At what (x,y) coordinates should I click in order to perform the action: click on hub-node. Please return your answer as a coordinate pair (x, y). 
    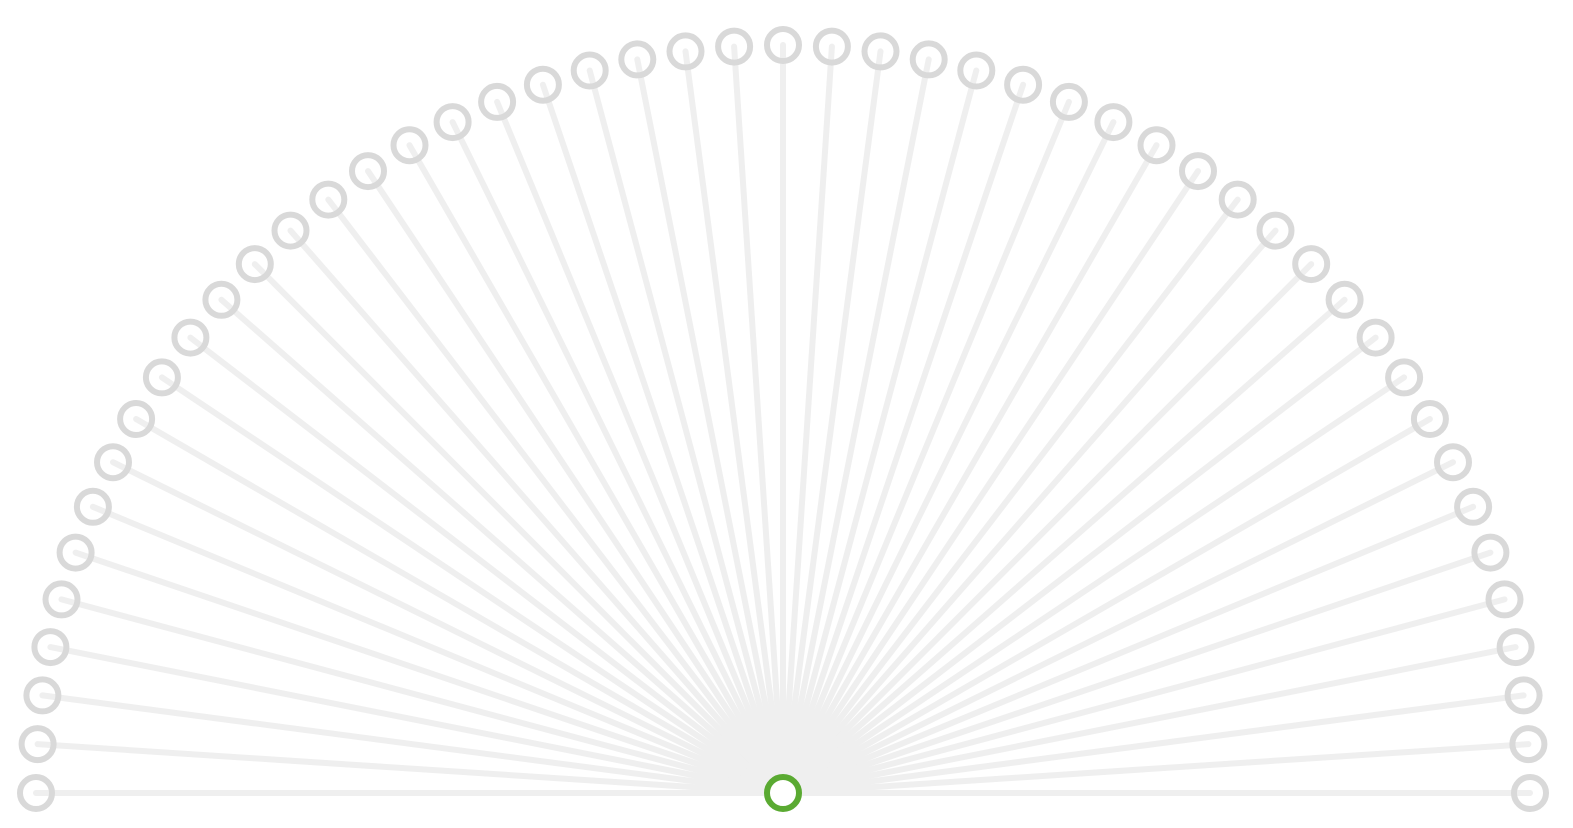
    Looking at the image, I should click on (783, 793).